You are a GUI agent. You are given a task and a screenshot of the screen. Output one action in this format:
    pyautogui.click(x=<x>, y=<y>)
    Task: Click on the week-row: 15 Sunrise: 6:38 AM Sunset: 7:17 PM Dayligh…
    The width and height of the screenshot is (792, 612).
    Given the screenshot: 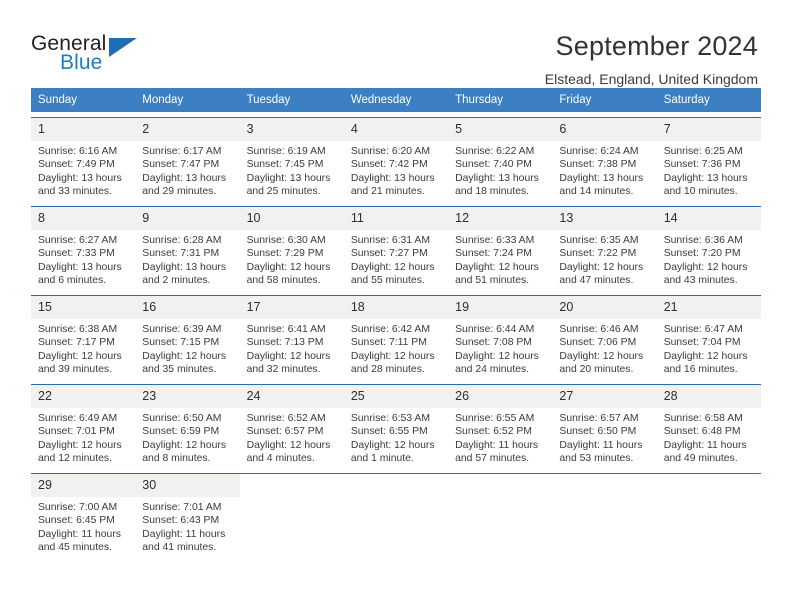 What is the action you would take?
    pyautogui.click(x=396, y=337)
    